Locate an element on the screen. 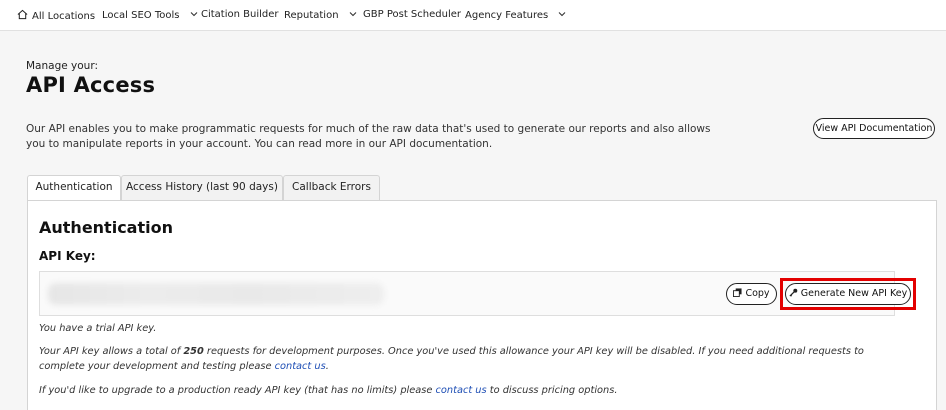 The width and height of the screenshot is (946, 410). copy-icon is located at coordinates (737, 292).